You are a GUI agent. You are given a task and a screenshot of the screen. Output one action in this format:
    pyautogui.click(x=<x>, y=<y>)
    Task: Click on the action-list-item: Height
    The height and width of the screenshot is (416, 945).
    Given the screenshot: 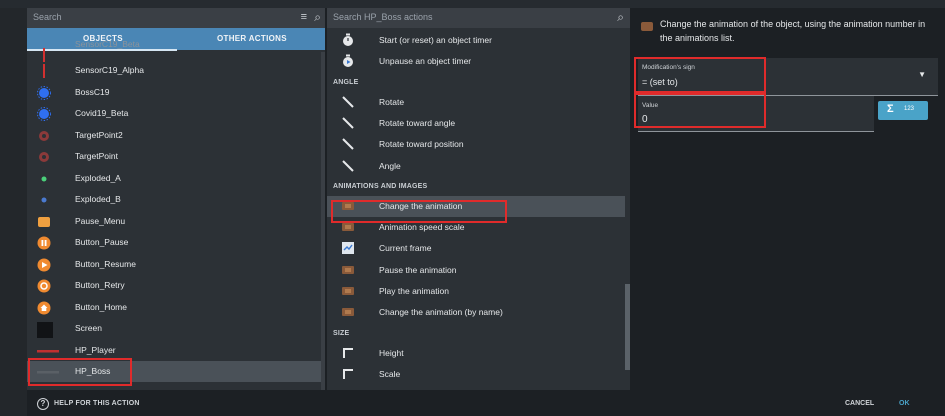 What is the action you would take?
    pyautogui.click(x=476, y=353)
    